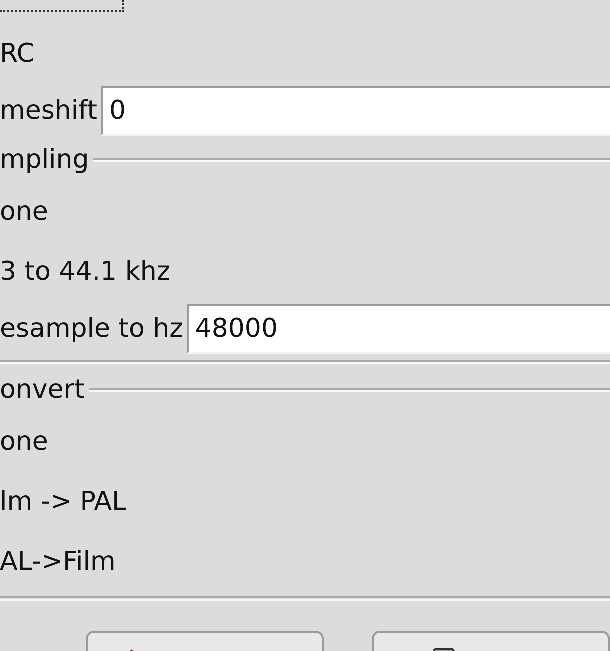  What do you see at coordinates (42, 390) in the screenshot?
I see `group-title: onvert` at bounding box center [42, 390].